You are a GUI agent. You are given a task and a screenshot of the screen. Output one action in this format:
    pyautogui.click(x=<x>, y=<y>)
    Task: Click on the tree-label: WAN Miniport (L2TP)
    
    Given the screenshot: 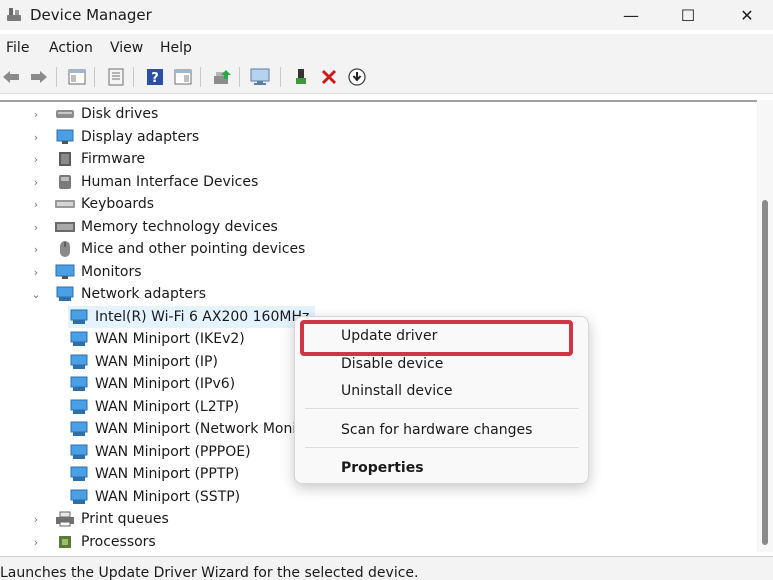 What is the action you would take?
    pyautogui.click(x=167, y=407)
    